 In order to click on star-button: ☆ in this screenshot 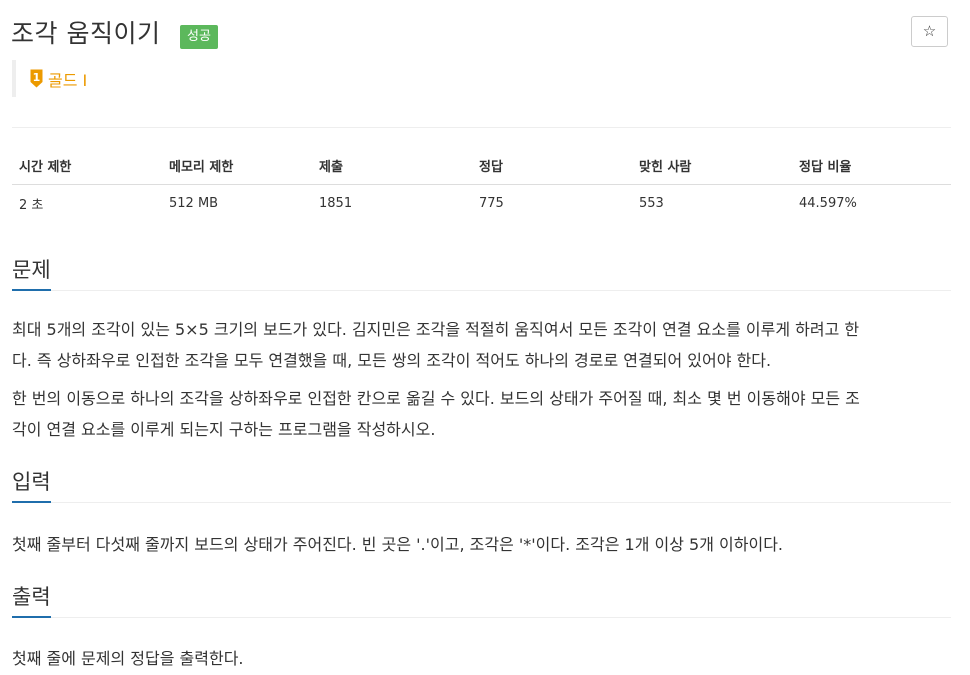, I will do `click(929, 31)`.